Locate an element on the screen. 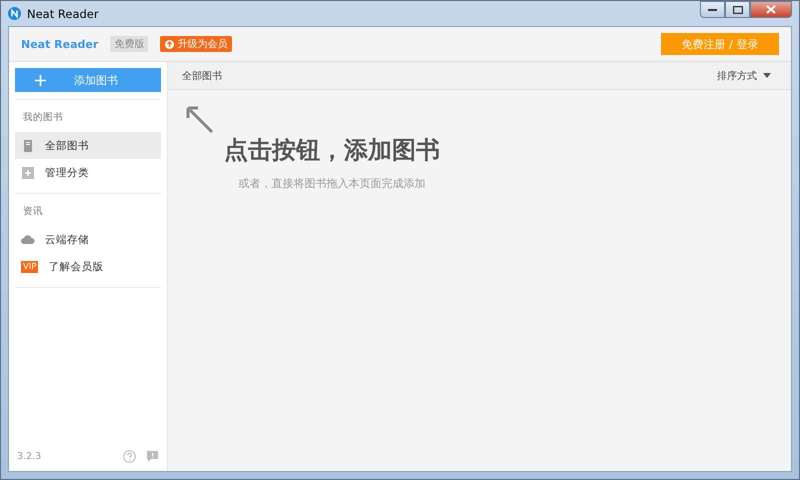  section-heading: 资讯 is located at coordinates (33, 212).